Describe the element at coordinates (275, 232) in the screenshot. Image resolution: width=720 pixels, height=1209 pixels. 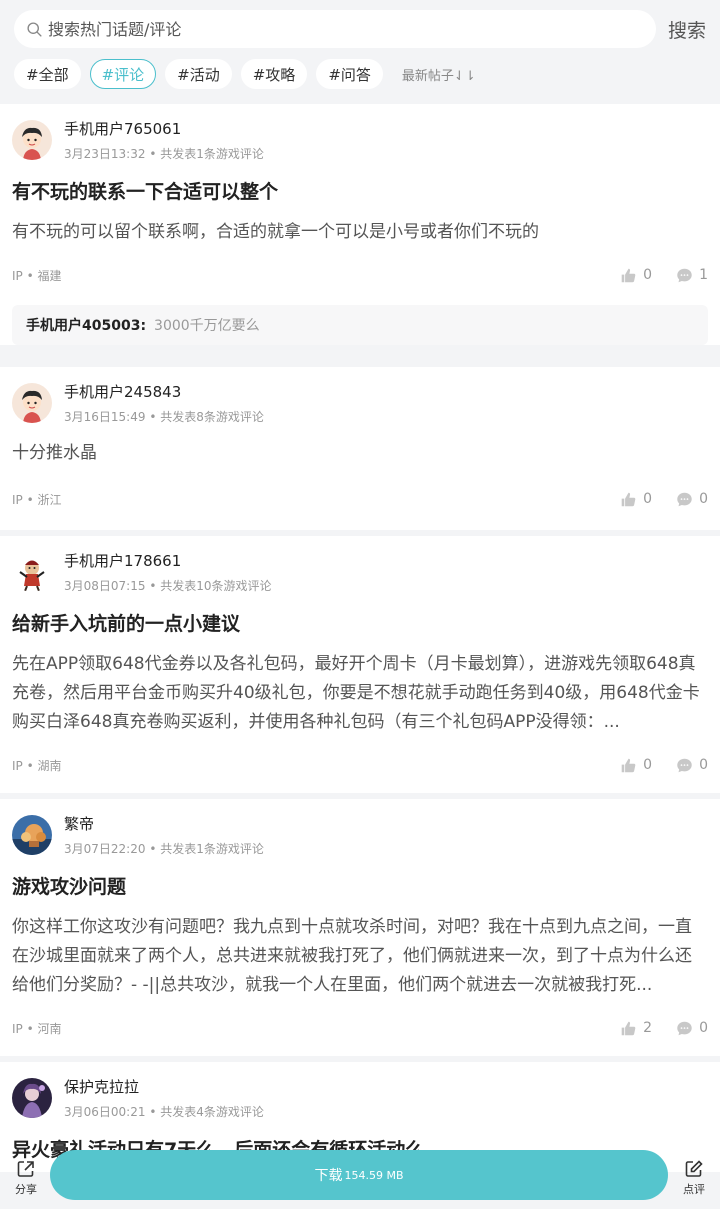
I see `post-body: 有不玩的可以留个联系啊，合适的就拿一个可以是小号或者你们不玩的` at that location.